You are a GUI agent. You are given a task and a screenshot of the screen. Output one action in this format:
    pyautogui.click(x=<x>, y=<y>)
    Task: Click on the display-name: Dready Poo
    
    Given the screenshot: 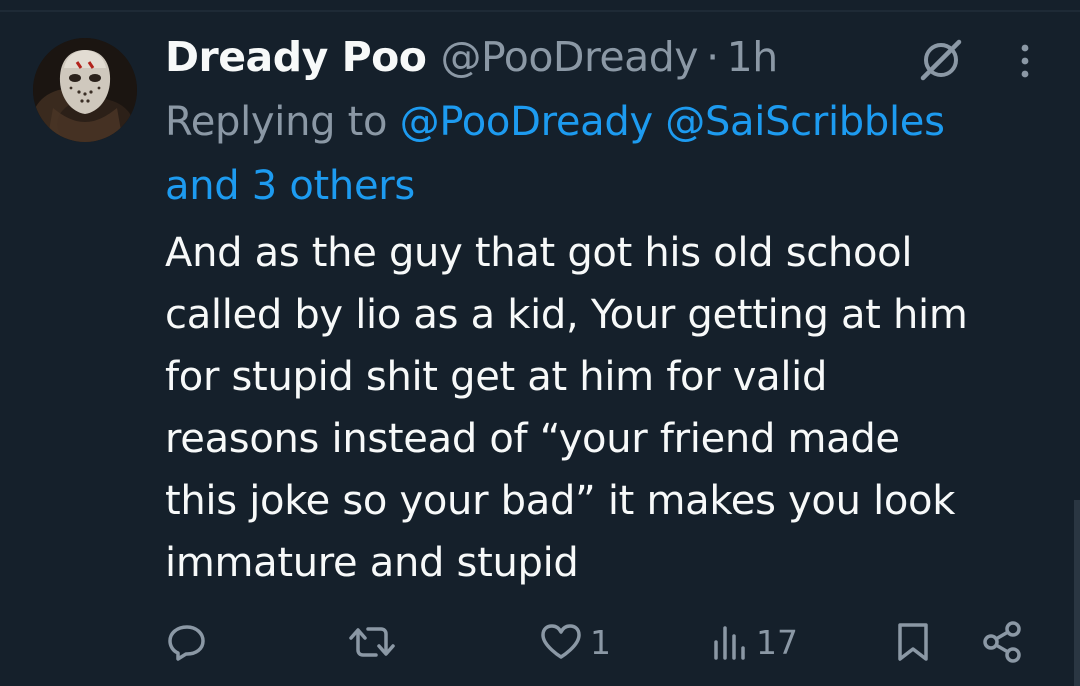 What is the action you would take?
    pyautogui.click(x=296, y=57)
    